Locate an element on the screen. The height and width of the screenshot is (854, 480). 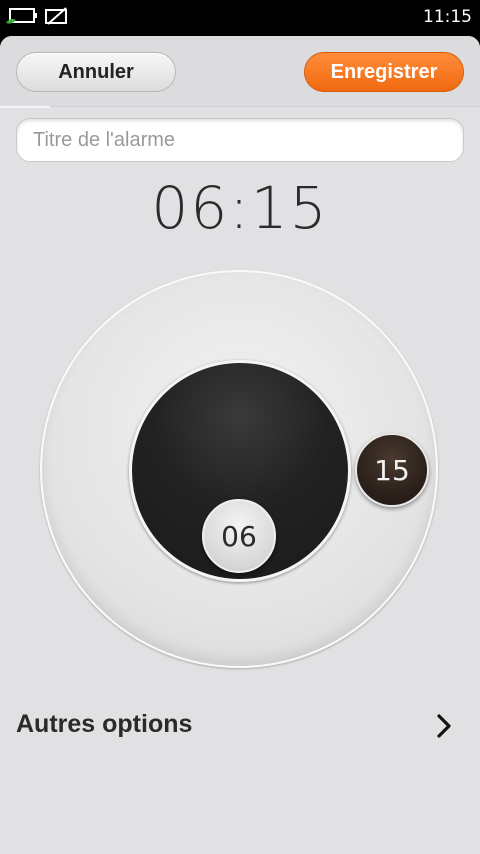
save-button: Enregistrer is located at coordinates (384, 72).